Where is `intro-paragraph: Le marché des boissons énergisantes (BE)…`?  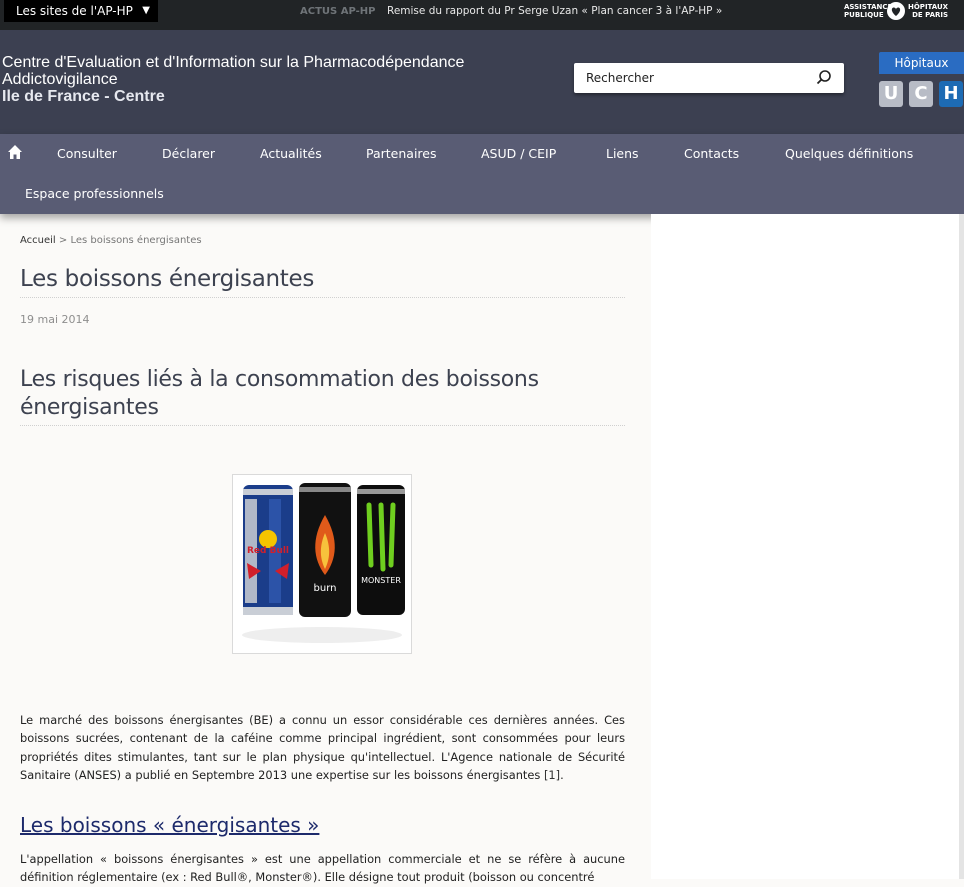
intro-paragraph: Le marché des boissons énergisantes (BE)… is located at coordinates (322, 747).